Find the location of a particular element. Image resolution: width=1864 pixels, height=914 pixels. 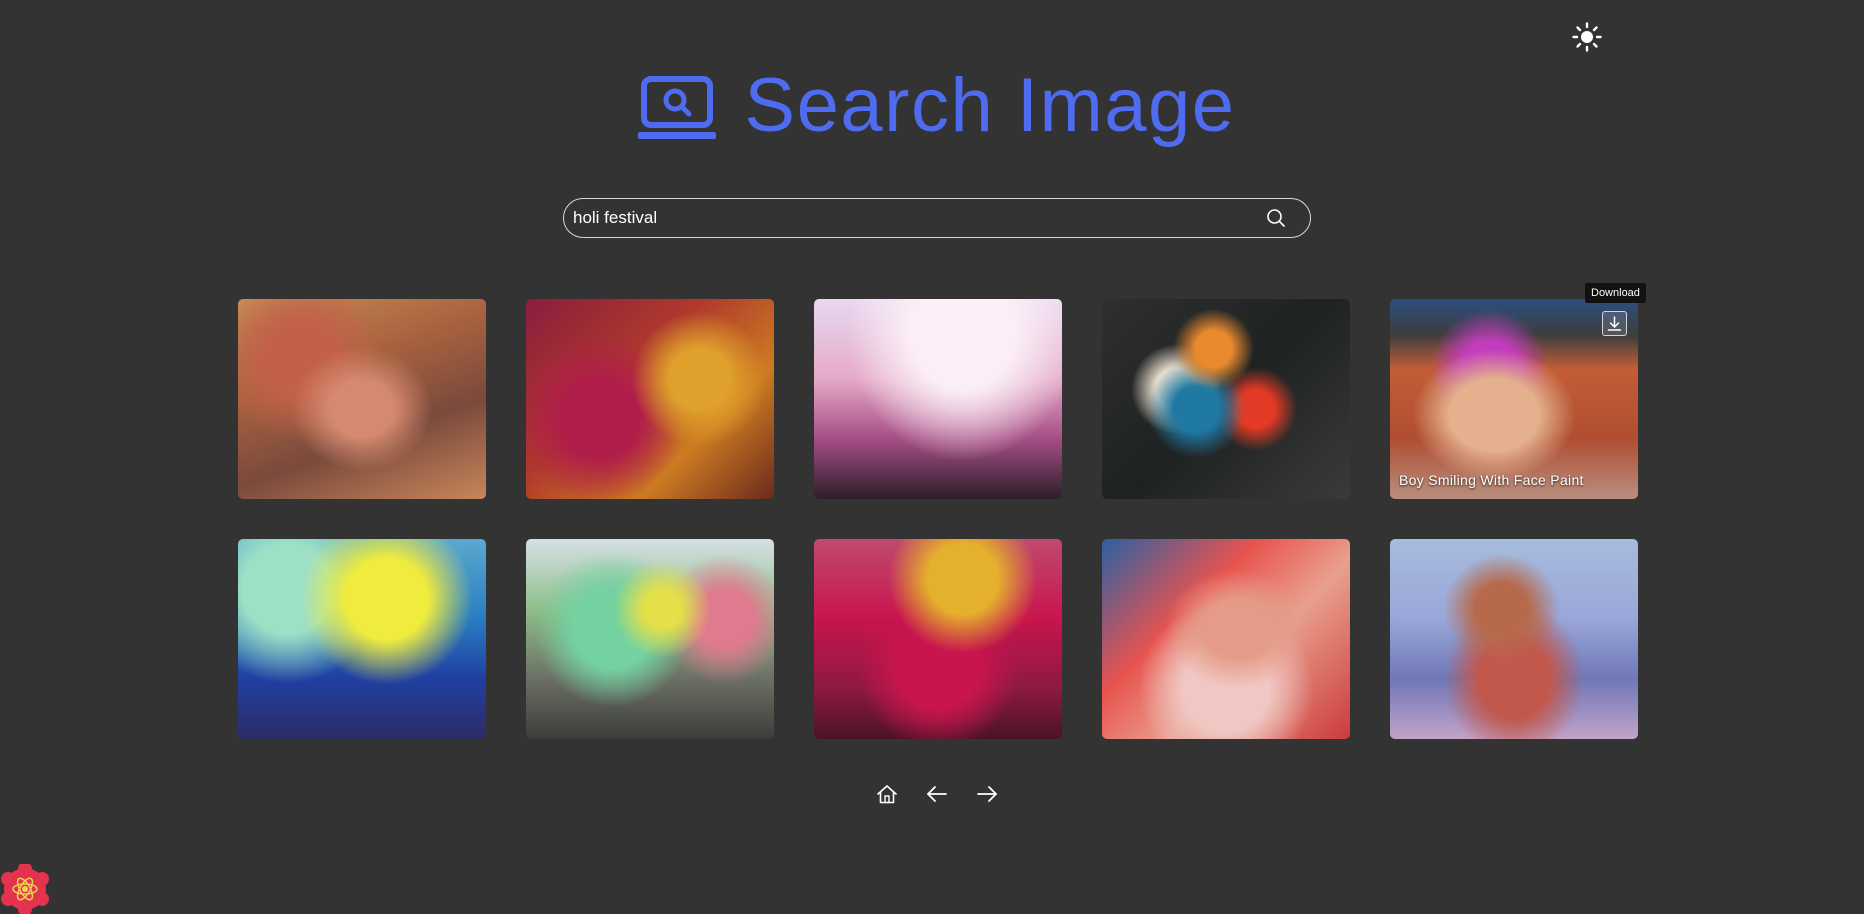

search-input is located at coordinates (910, 218).